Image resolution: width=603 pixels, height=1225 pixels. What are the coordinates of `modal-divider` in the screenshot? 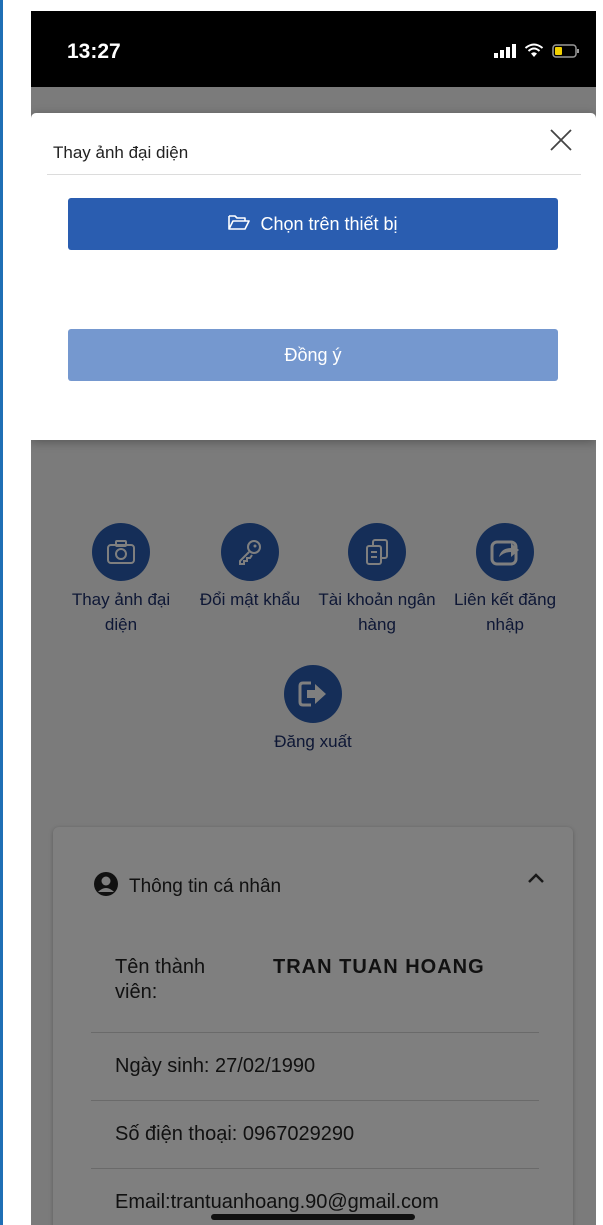 It's located at (314, 174).